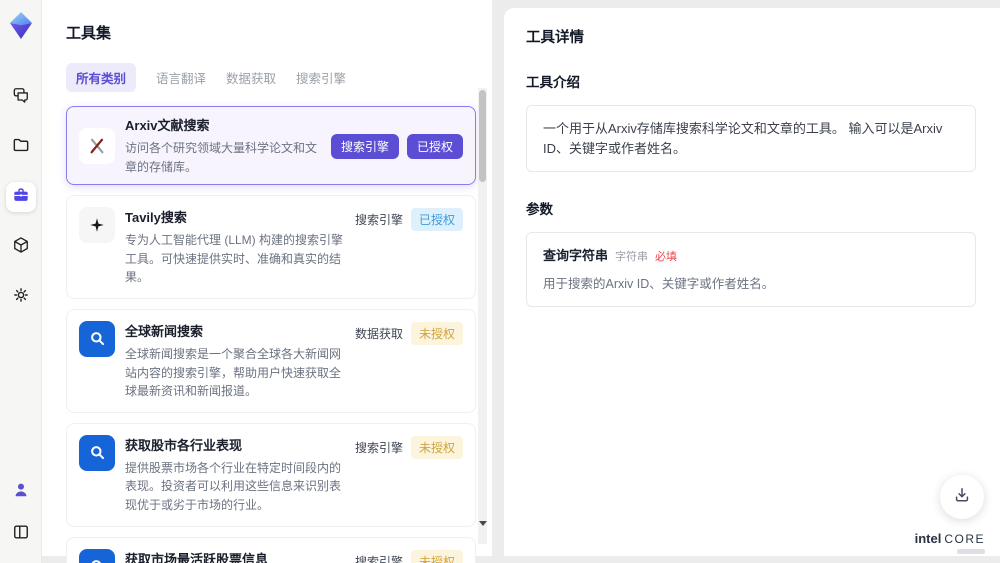  I want to click on arxiv-logo-icon, so click(97, 145).